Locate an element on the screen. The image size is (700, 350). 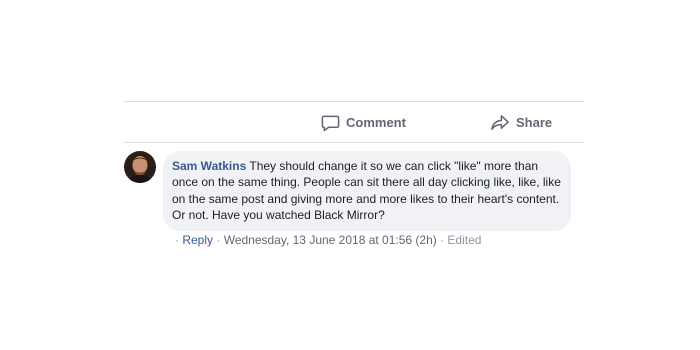
reply-link: Reply is located at coordinates (197, 240).